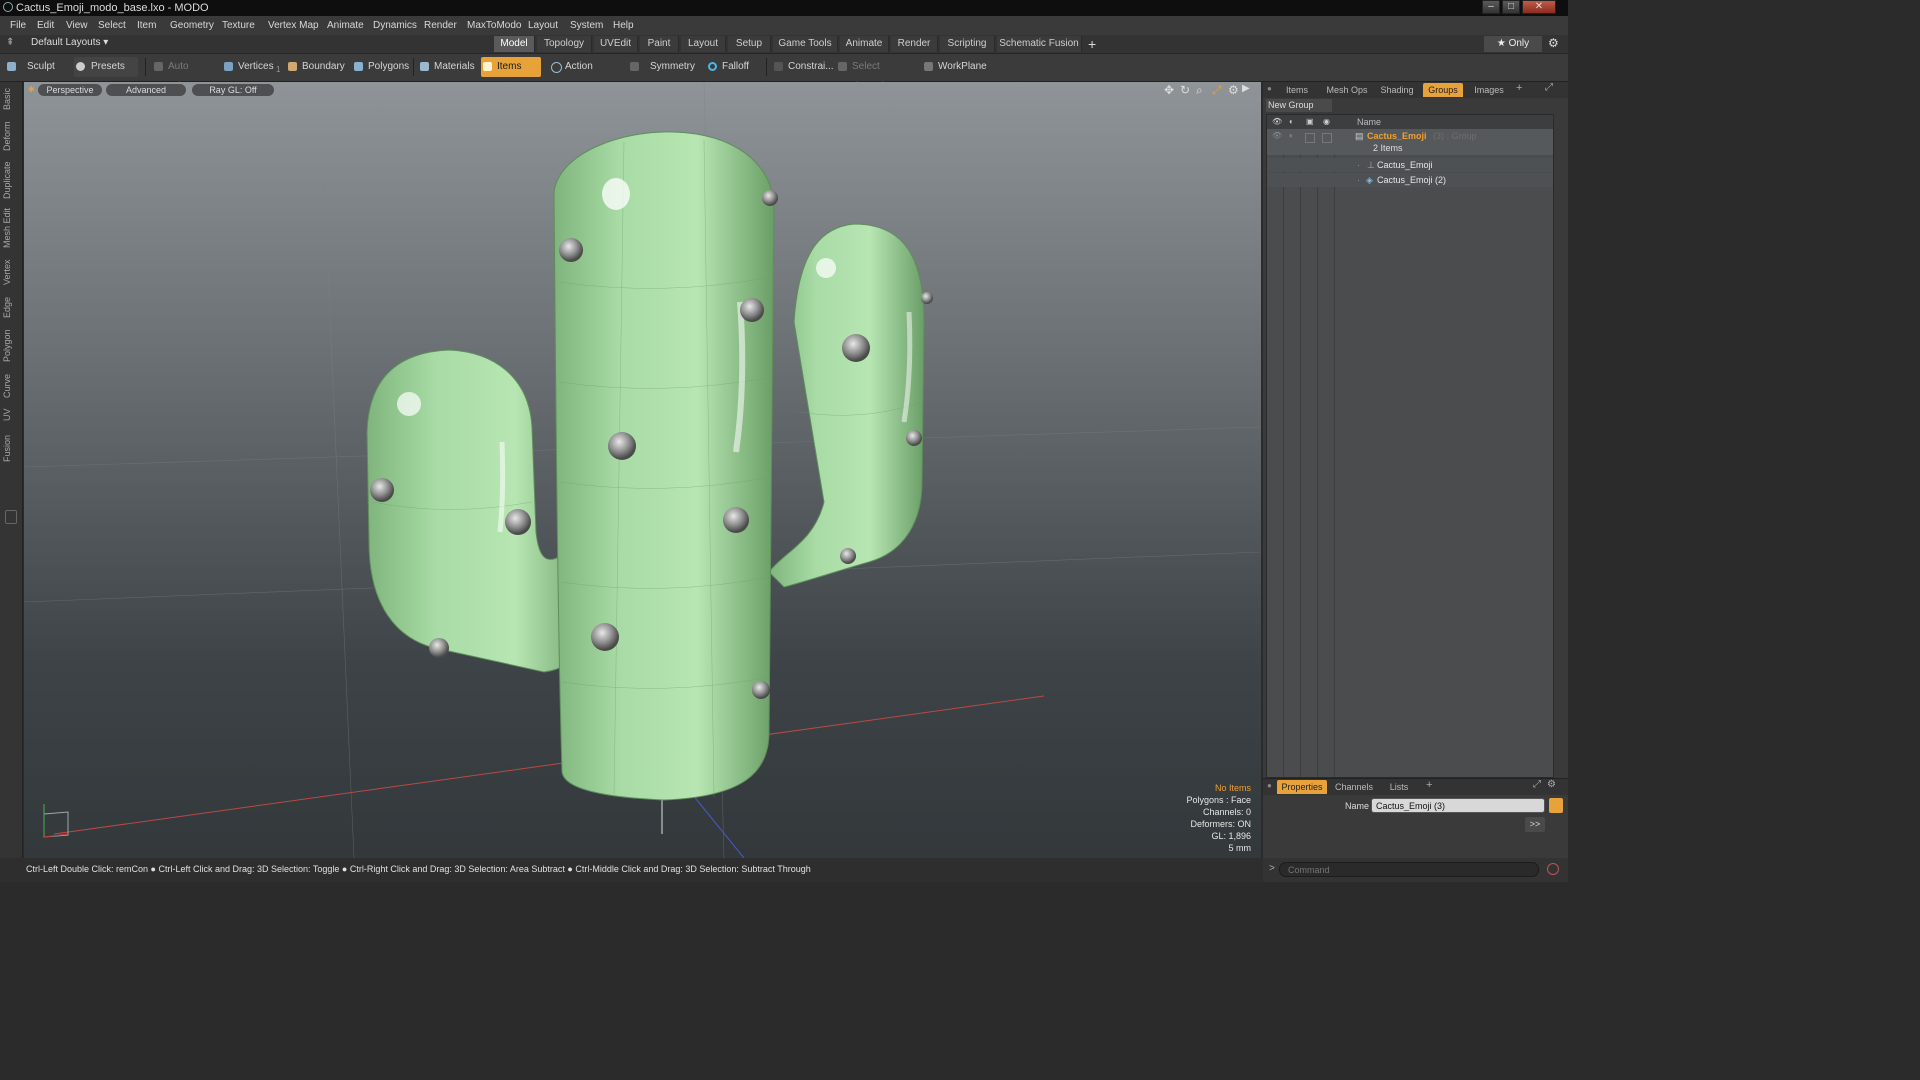 The image size is (1920, 1080). What do you see at coordinates (1489, 90) in the screenshot?
I see `tab-images: Images` at bounding box center [1489, 90].